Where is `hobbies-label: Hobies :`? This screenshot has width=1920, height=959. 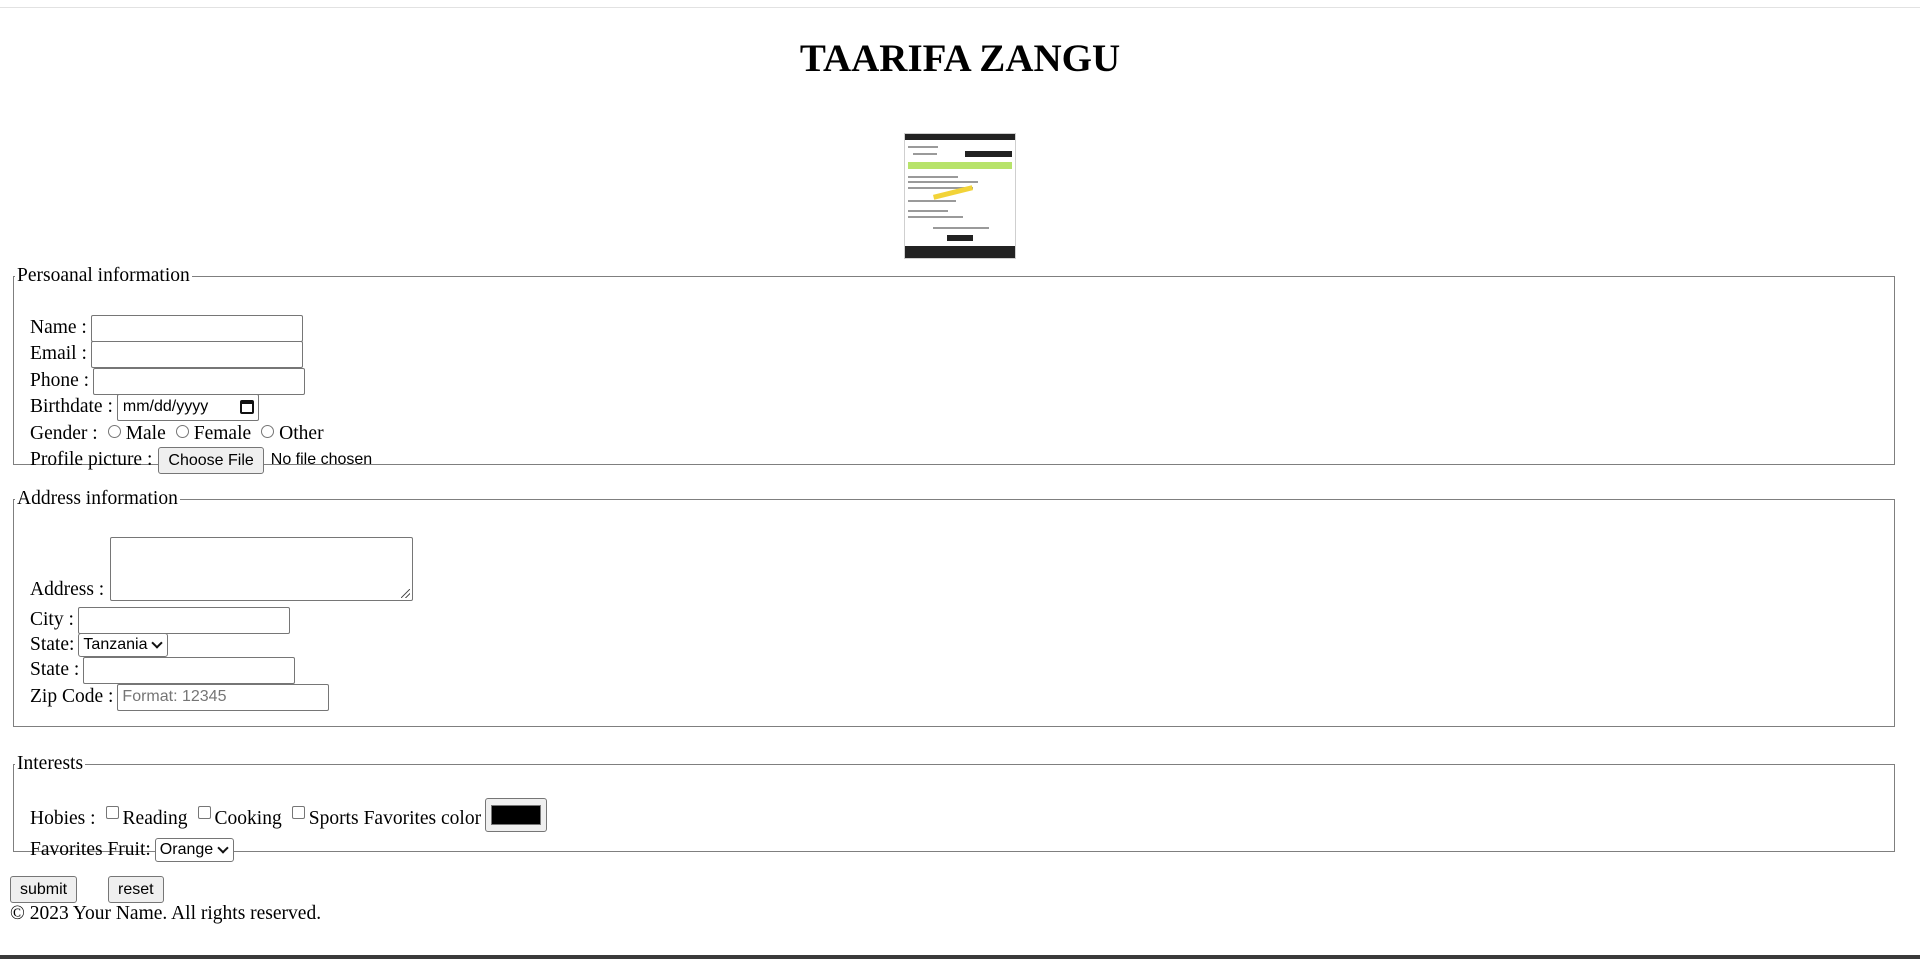 hobbies-label: Hobies : is located at coordinates (63, 818).